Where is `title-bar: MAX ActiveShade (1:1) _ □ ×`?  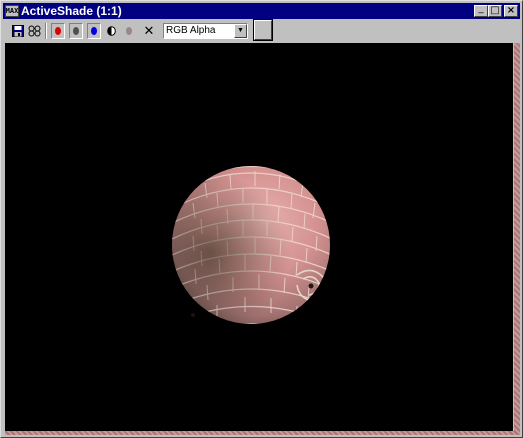 title-bar: MAX ActiveShade (1:1) _ □ × is located at coordinates (261, 11).